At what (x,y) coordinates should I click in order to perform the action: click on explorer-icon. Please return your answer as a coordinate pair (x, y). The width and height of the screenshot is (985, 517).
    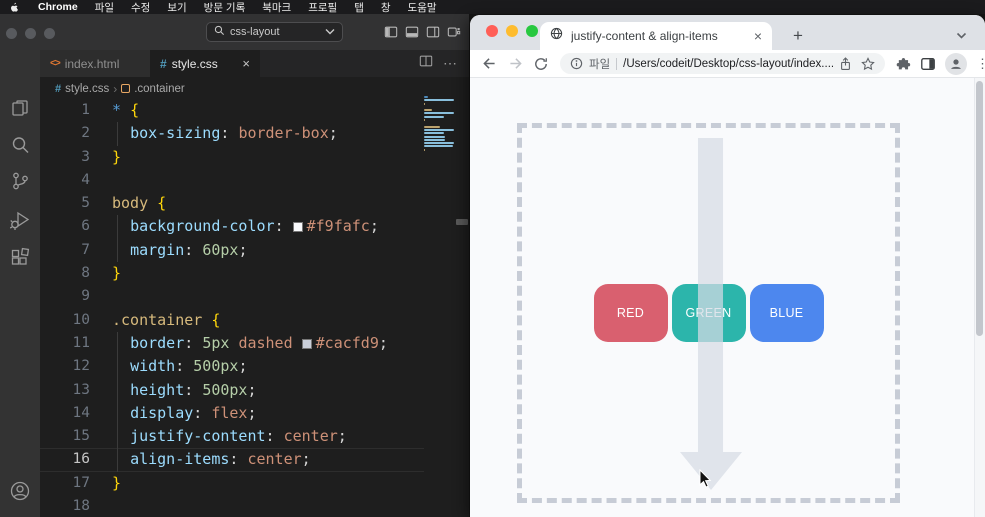
    Looking at the image, I should click on (20, 108).